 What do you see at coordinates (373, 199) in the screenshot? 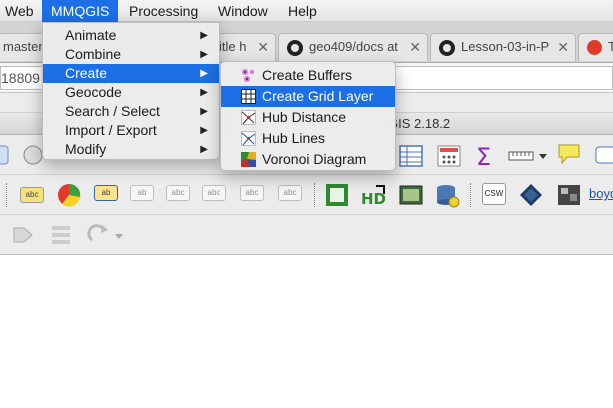
I see `svg-text: HD` at bounding box center [373, 199].